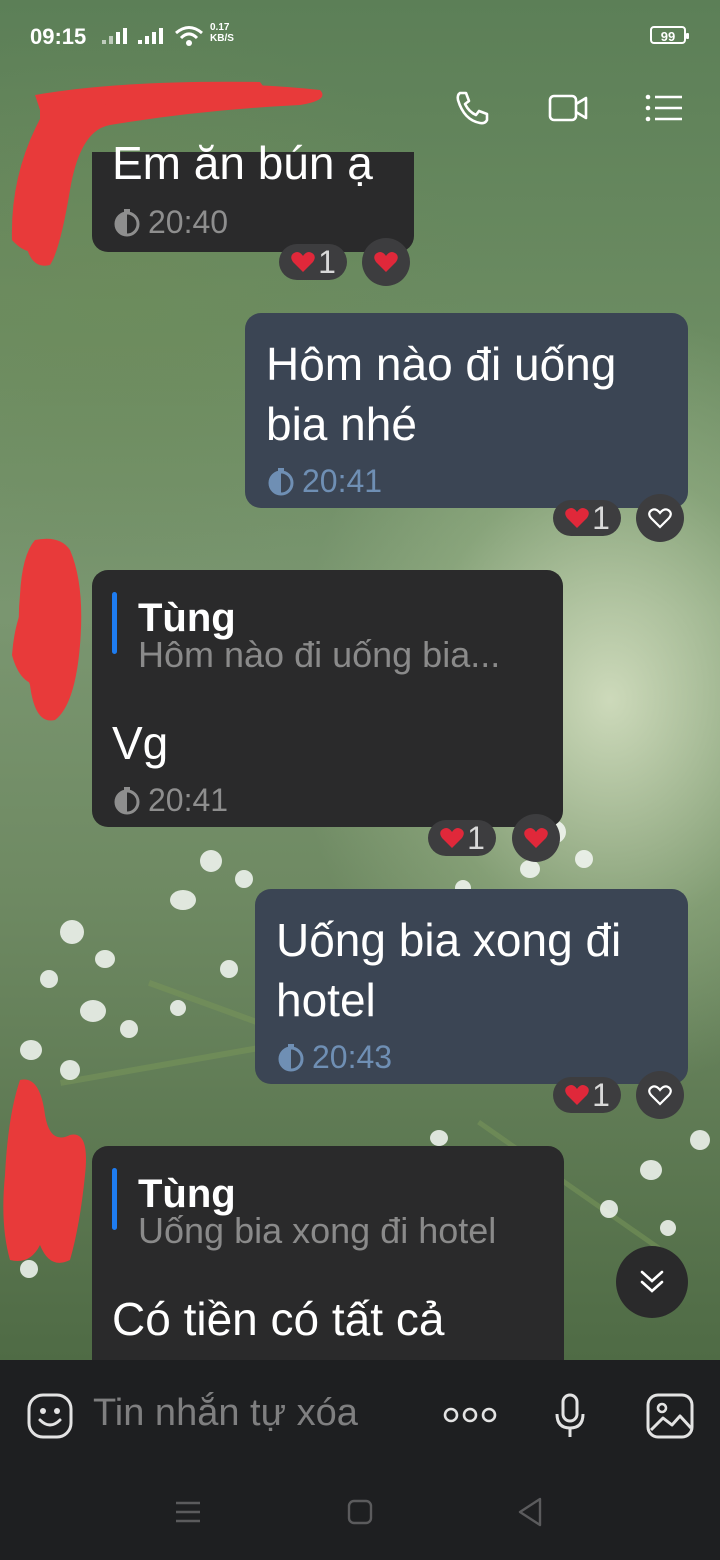  What do you see at coordinates (327, 698) in the screenshot?
I see `message-bubble: Tùng Hôm nào đi uống bia... Vg 20:41` at bounding box center [327, 698].